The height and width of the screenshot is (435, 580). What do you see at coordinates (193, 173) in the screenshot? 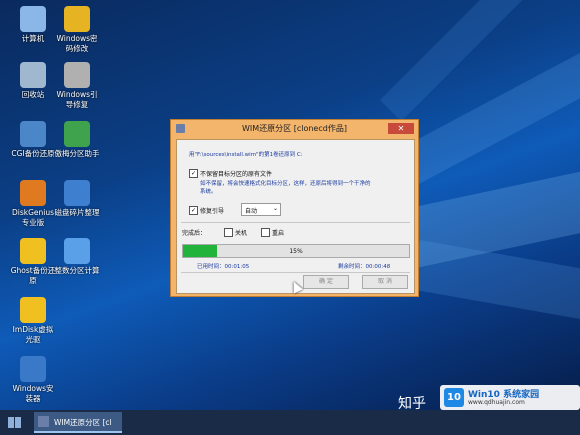
I see `keep-files-checkbox: ✓` at bounding box center [193, 173].